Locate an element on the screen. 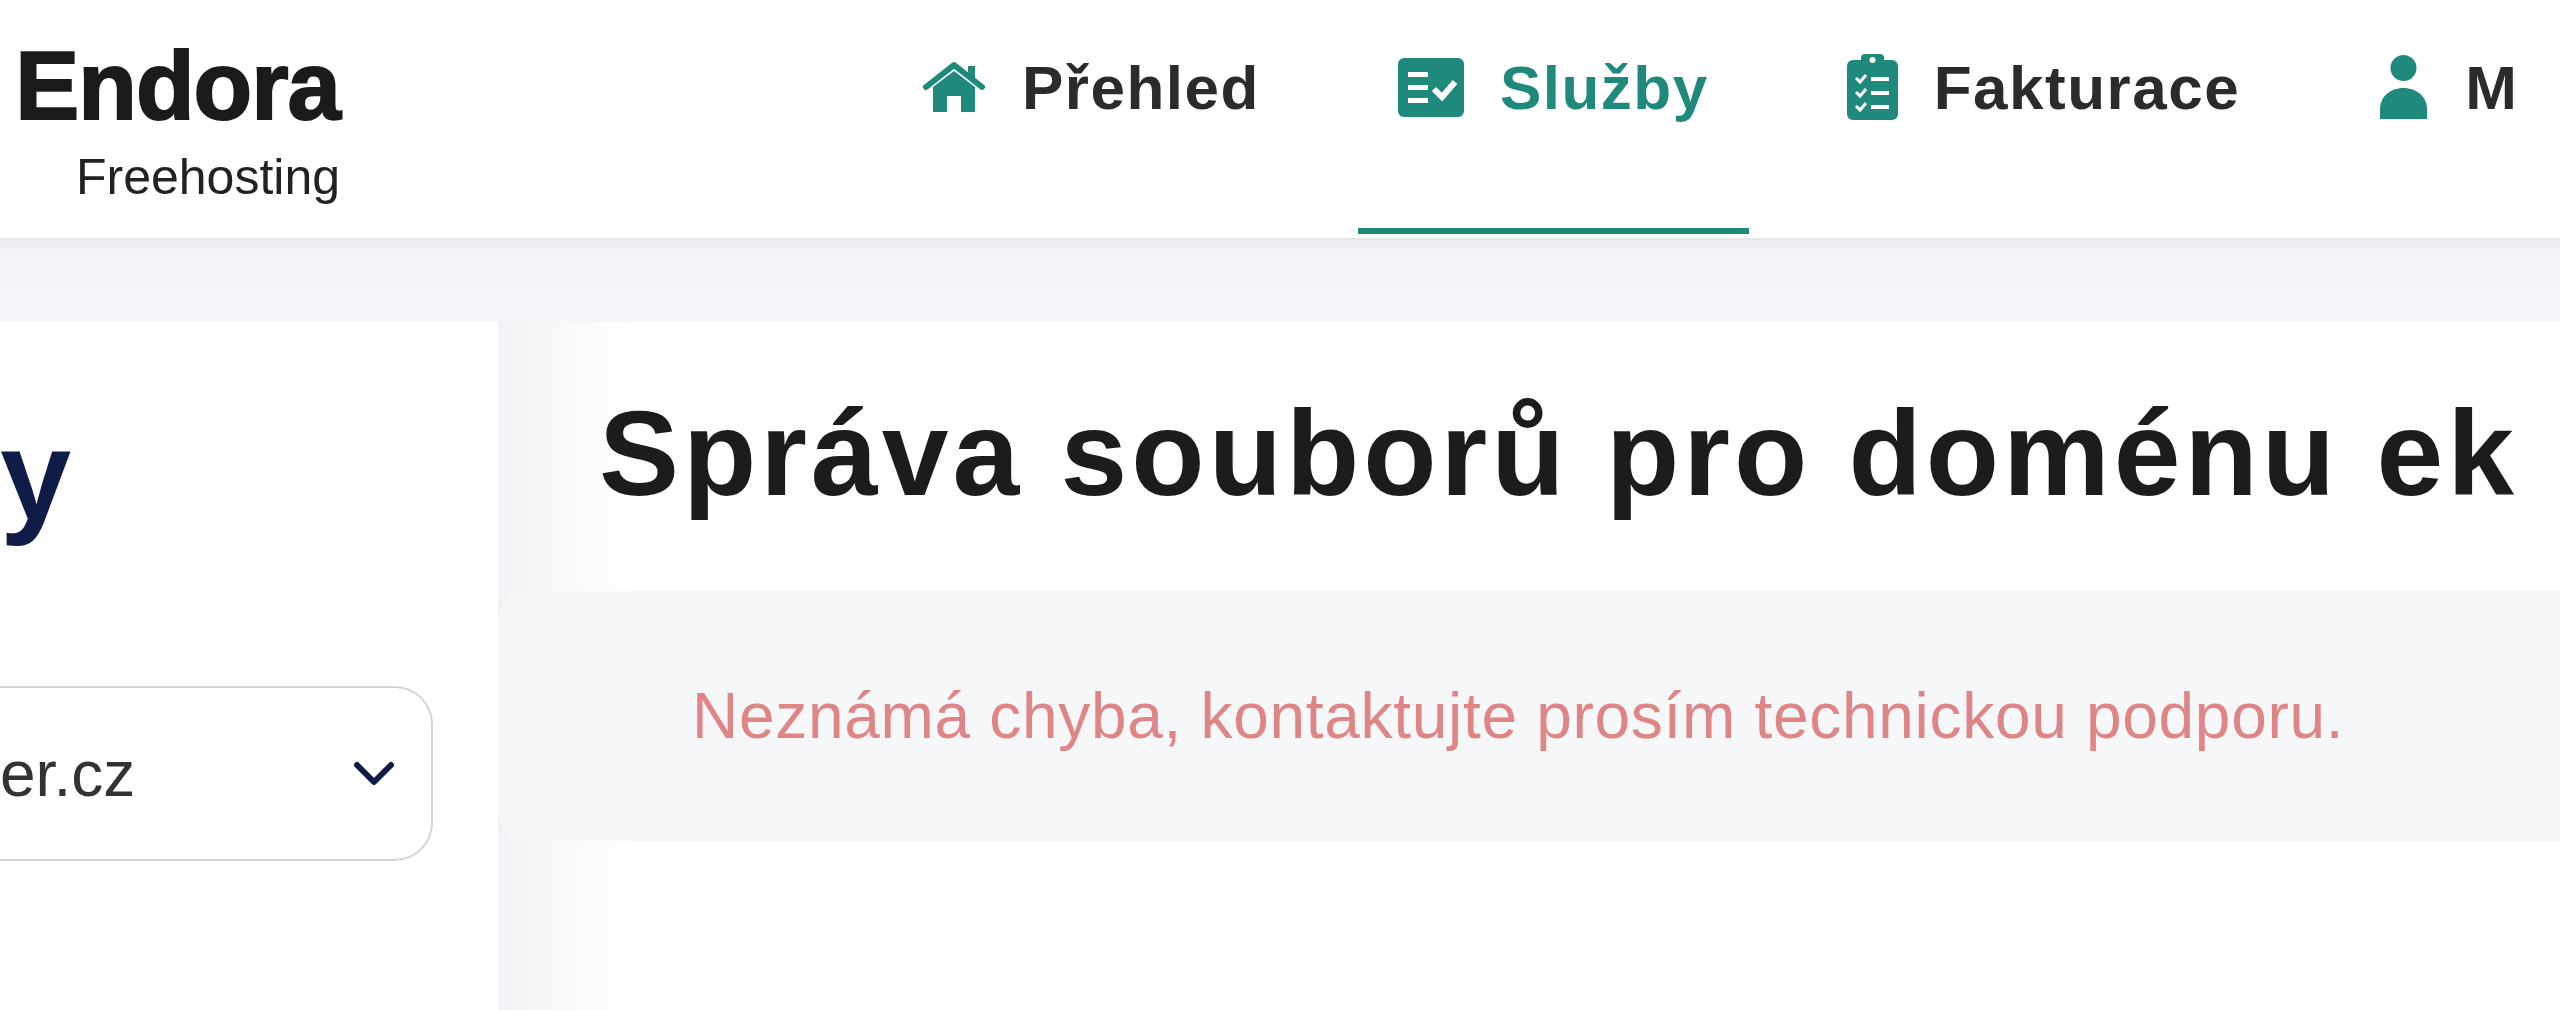  user-icon is located at coordinates (2404, 87).